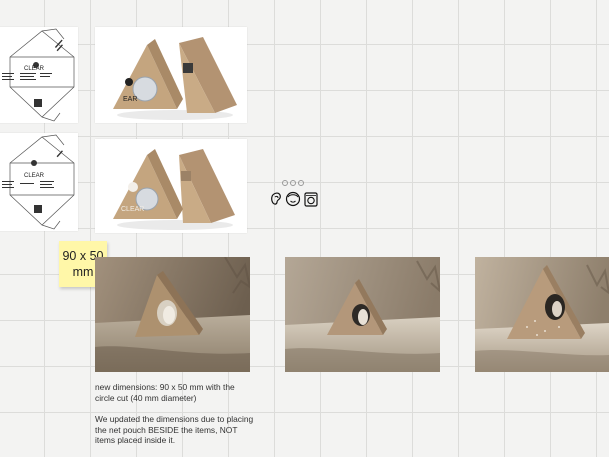  Describe the element at coordinates (293, 199) in the screenshot. I see `face-icon` at that location.